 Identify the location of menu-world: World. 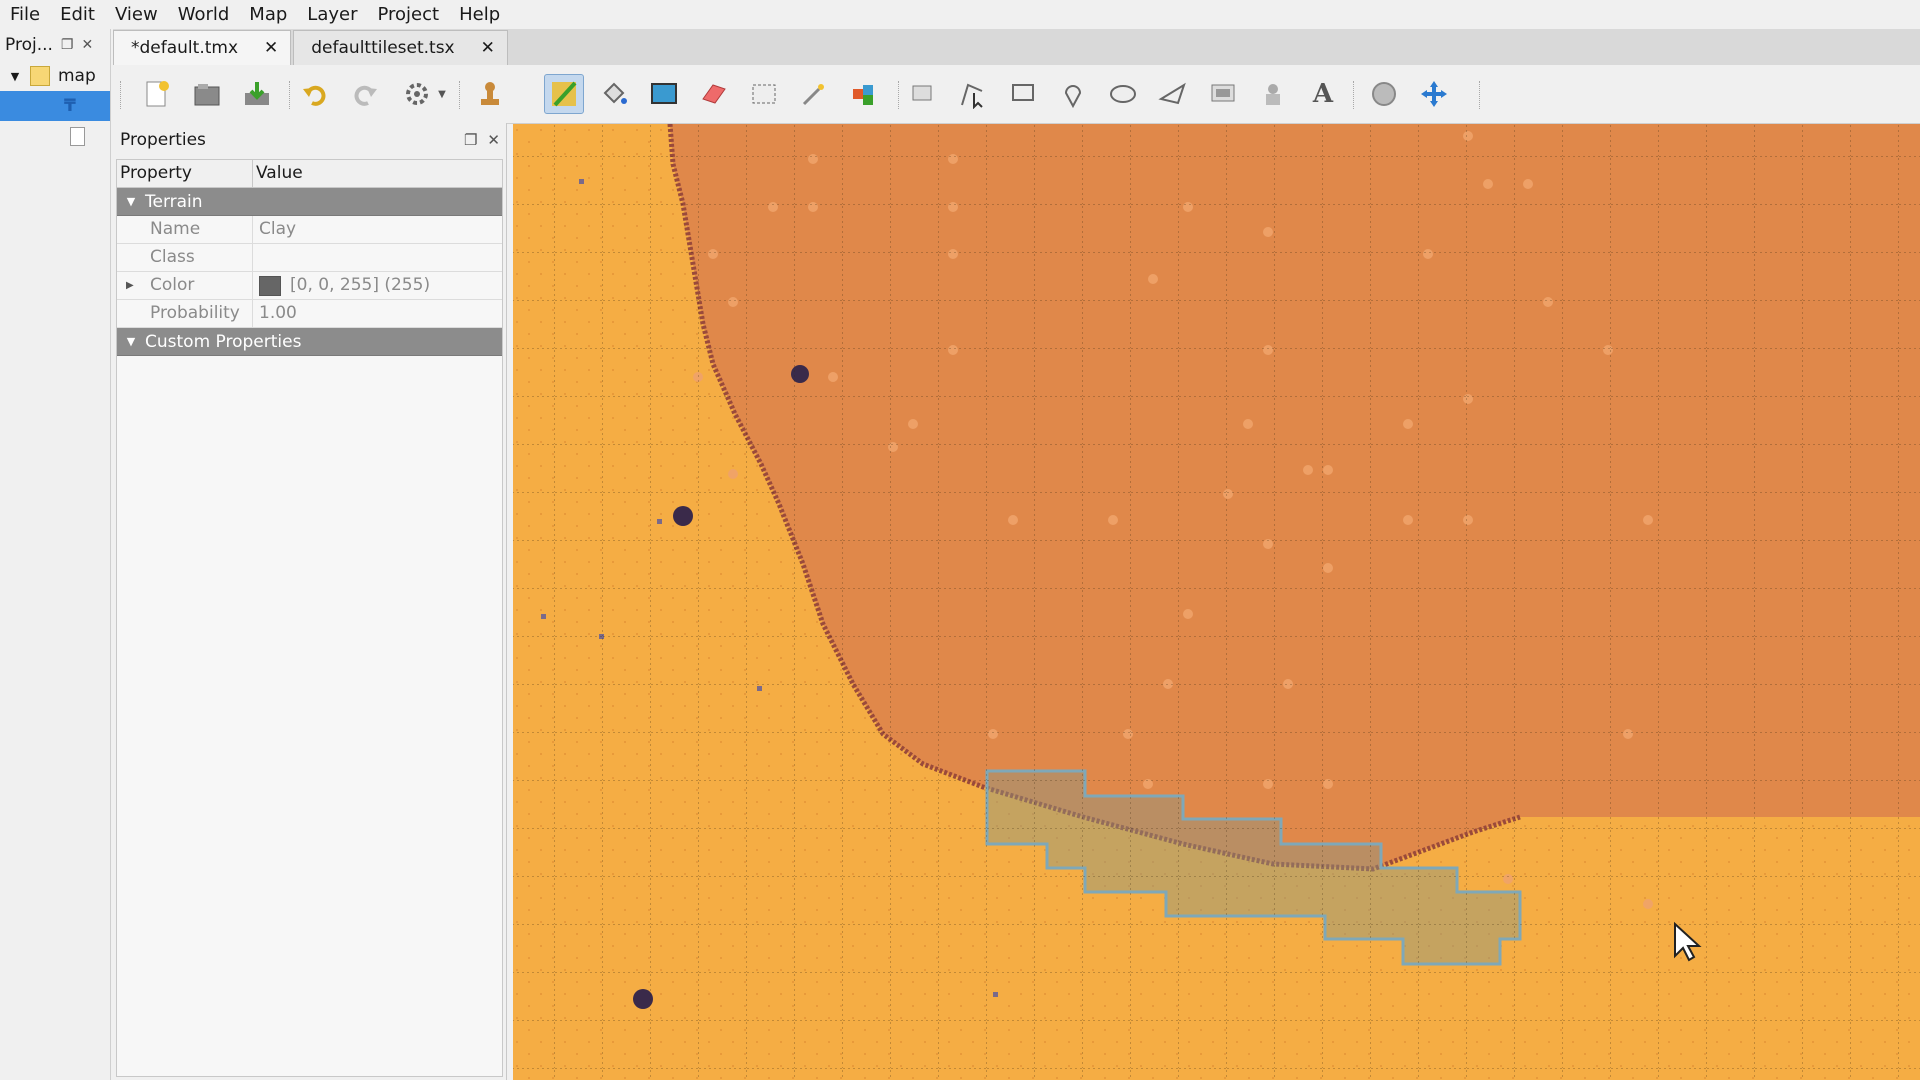
(204, 14).